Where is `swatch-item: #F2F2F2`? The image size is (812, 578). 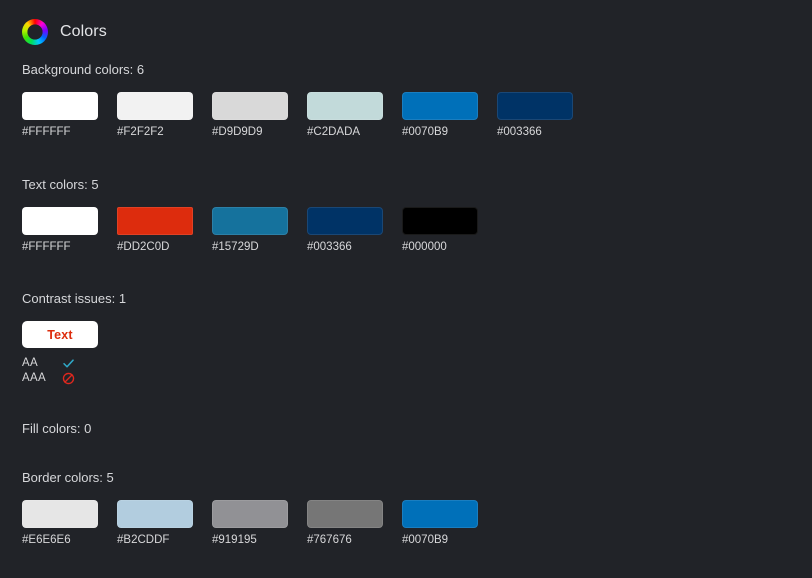
swatch-item: #F2F2F2 is located at coordinates (155, 115).